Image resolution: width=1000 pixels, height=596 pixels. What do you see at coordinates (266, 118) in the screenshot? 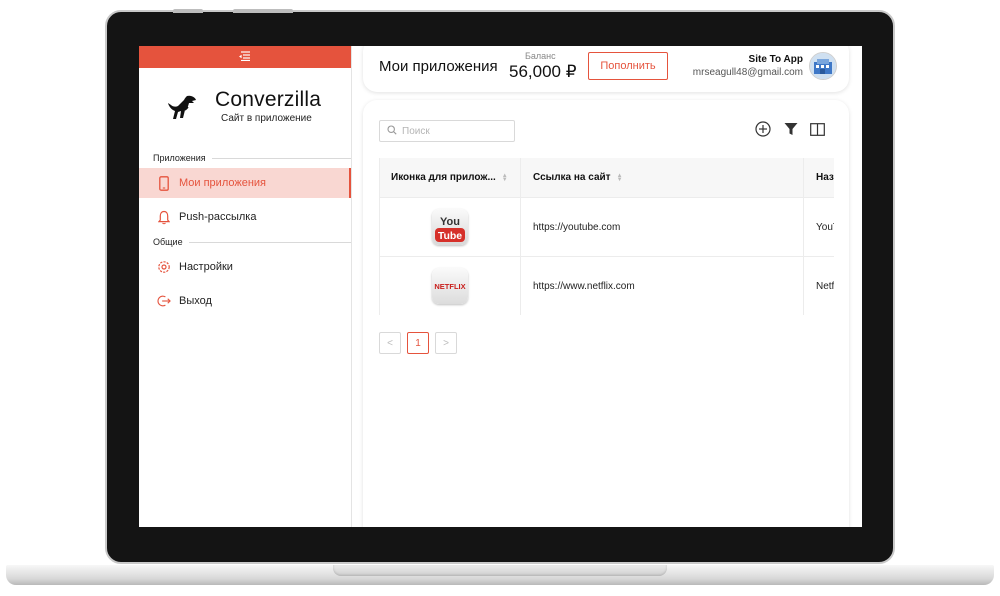
I see `brand-subtitle: Сайт в приложение` at bounding box center [266, 118].